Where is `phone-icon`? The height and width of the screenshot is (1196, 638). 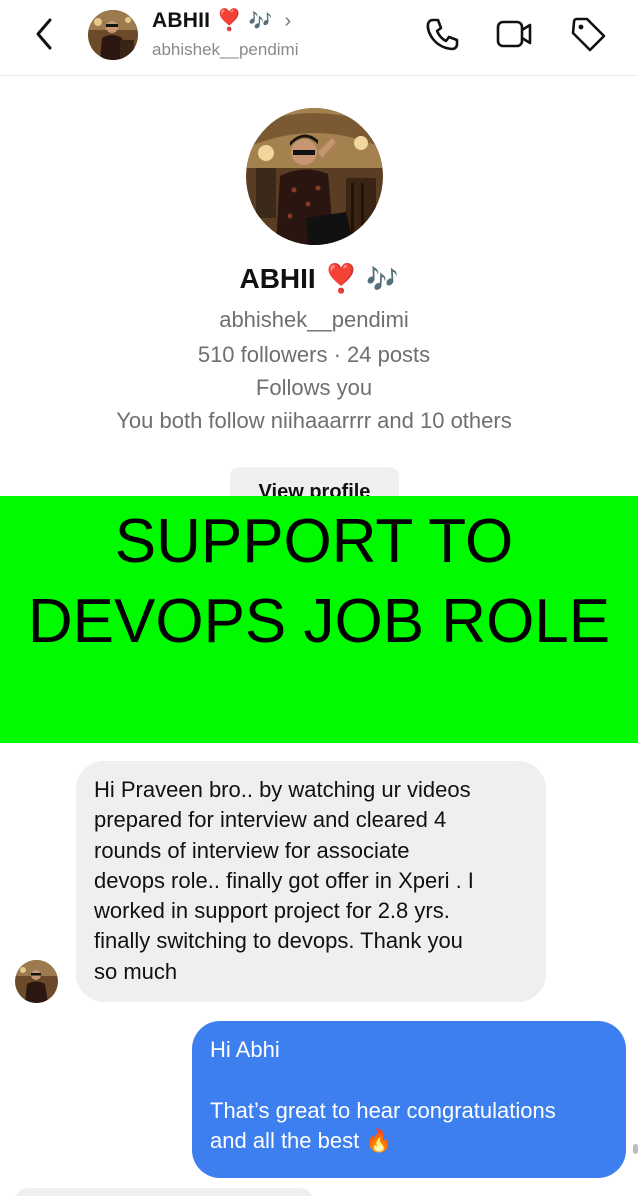
phone-icon is located at coordinates (442, 34).